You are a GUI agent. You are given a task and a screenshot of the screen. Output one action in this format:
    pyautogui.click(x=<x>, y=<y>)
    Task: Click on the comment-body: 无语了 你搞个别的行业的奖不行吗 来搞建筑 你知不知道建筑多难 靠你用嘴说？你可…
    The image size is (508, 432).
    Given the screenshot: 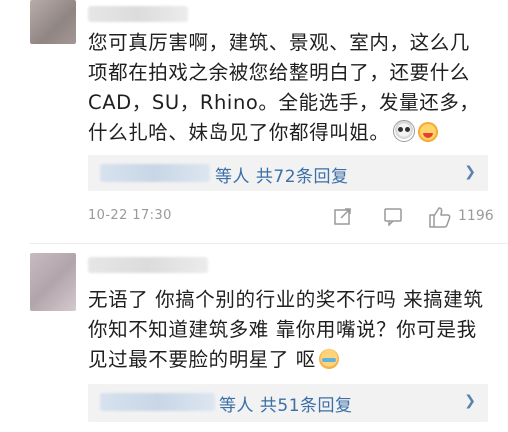 What is the action you would take?
    pyautogui.click(x=286, y=329)
    